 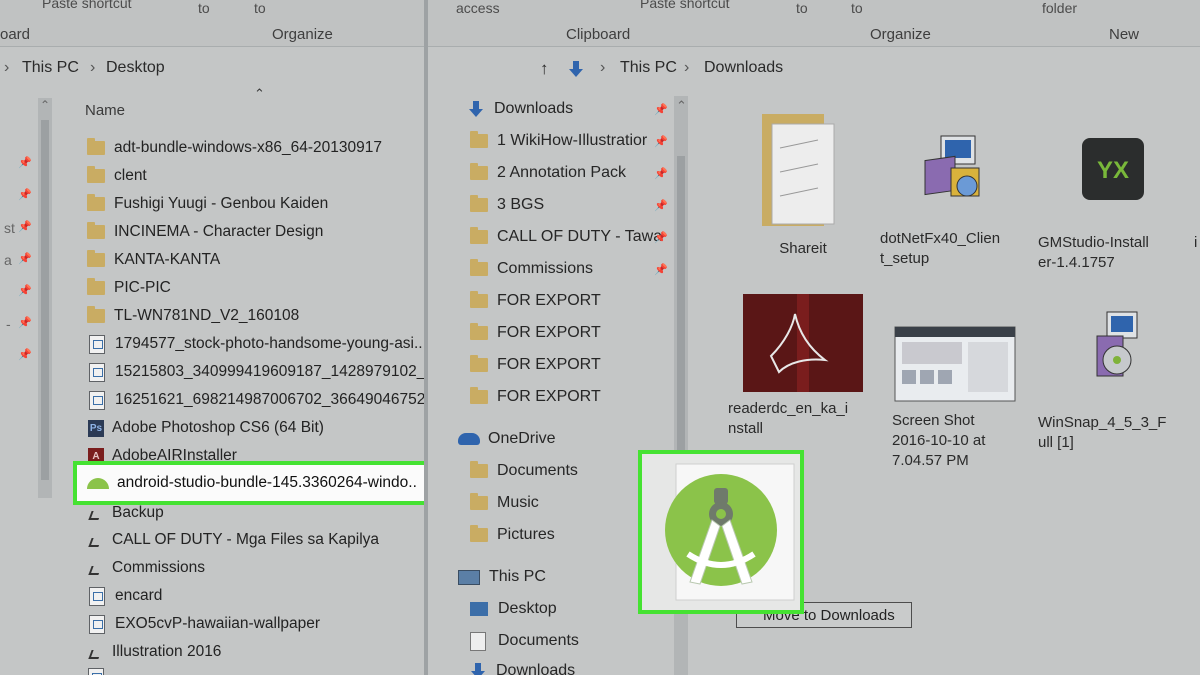 I want to click on nav-item-onedrive: OneDrive, so click(x=507, y=439).